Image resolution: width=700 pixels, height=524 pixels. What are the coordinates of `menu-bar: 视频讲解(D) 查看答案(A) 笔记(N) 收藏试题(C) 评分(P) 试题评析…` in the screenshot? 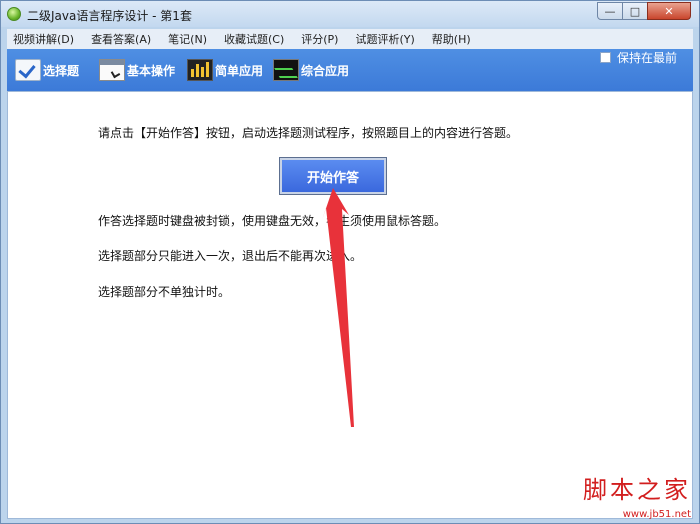 It's located at (350, 39).